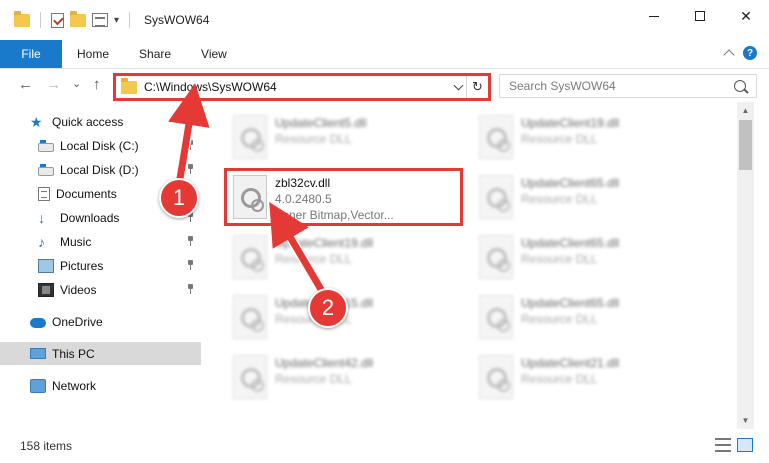 The width and height of the screenshot is (769, 463). I want to click on sidebar-item-music: ♪ Music, so click(100, 241).